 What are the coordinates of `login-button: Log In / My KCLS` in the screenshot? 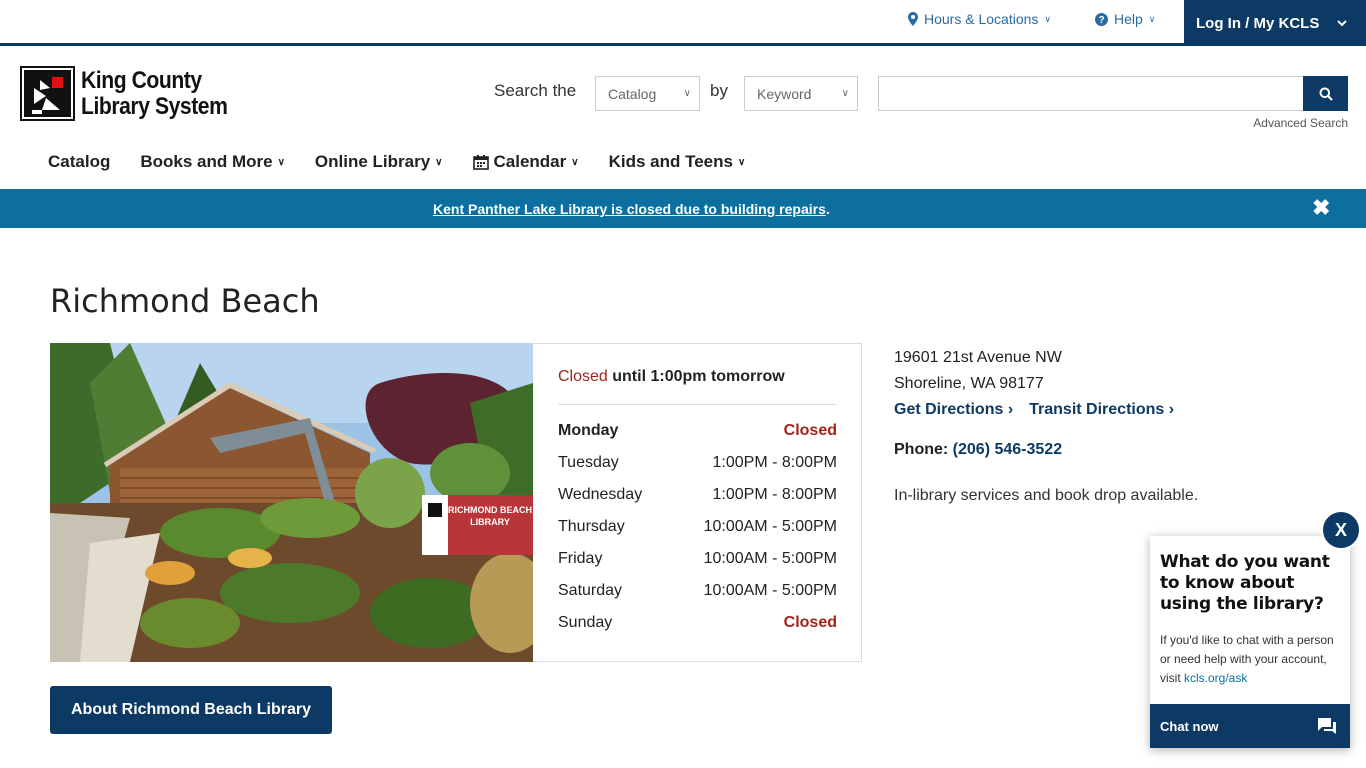 It's located at (1275, 23).